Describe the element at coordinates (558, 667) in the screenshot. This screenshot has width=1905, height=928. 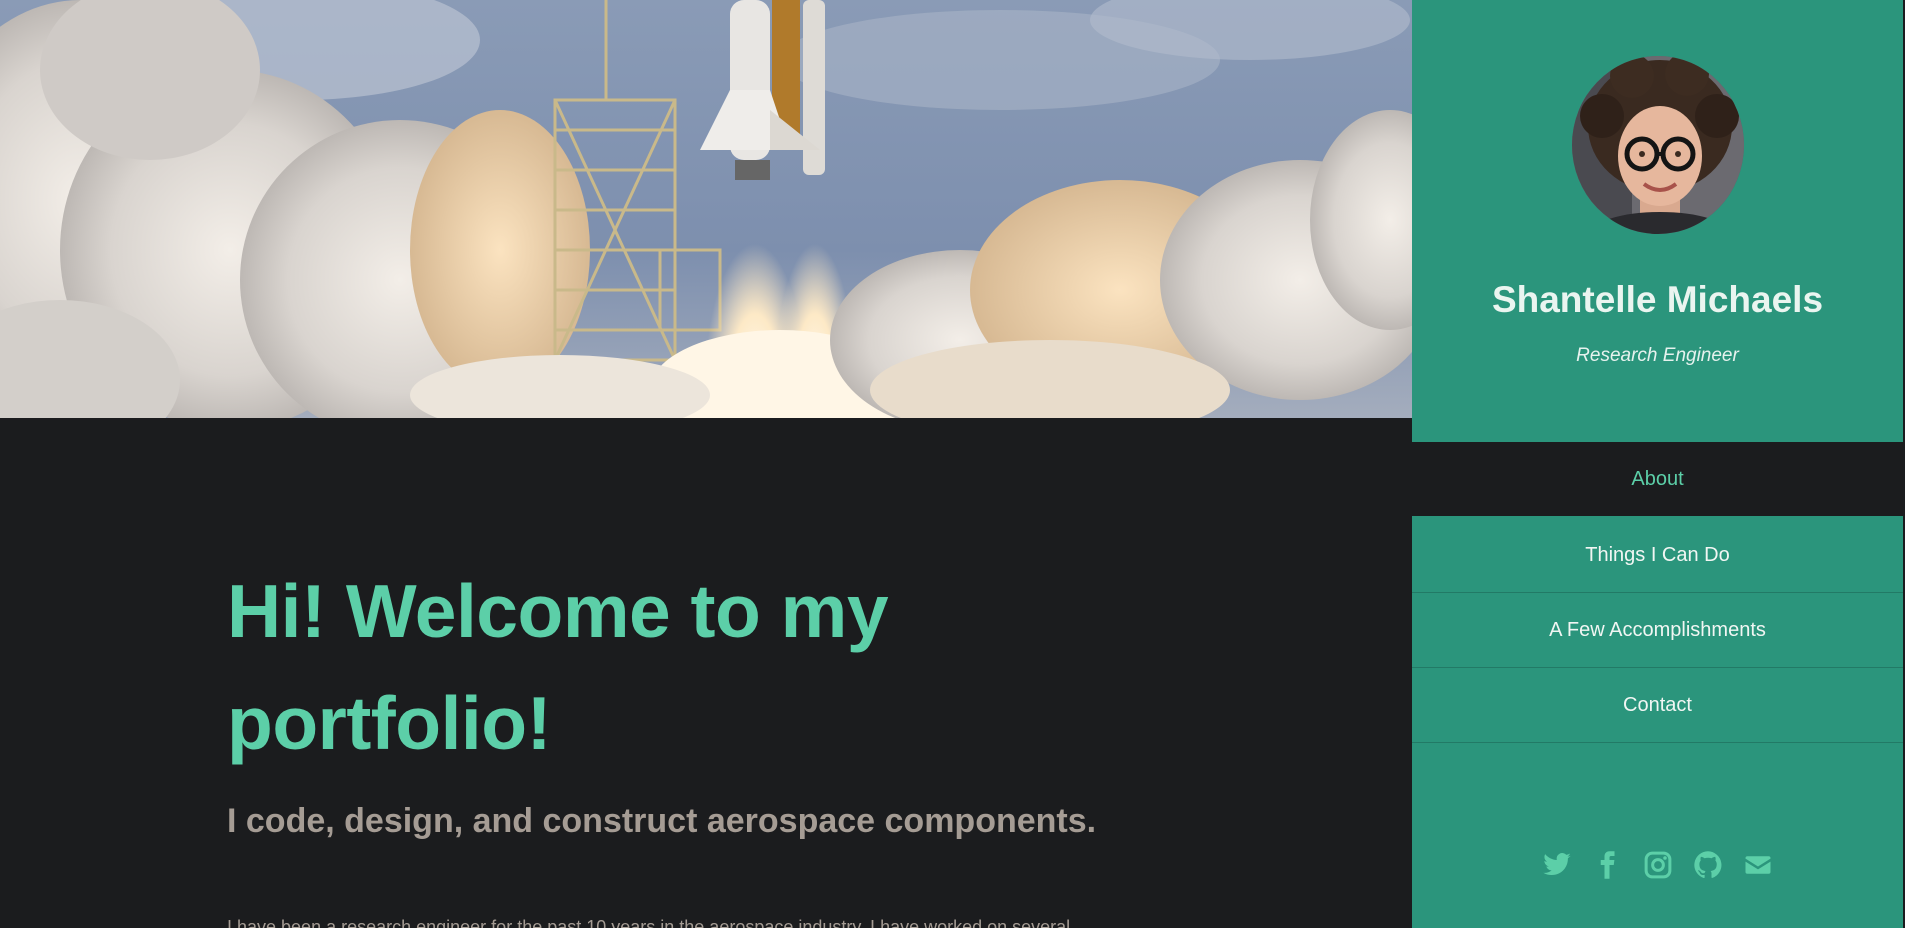
I see `page-title: Hi! Welcome to my portfolio!` at that location.